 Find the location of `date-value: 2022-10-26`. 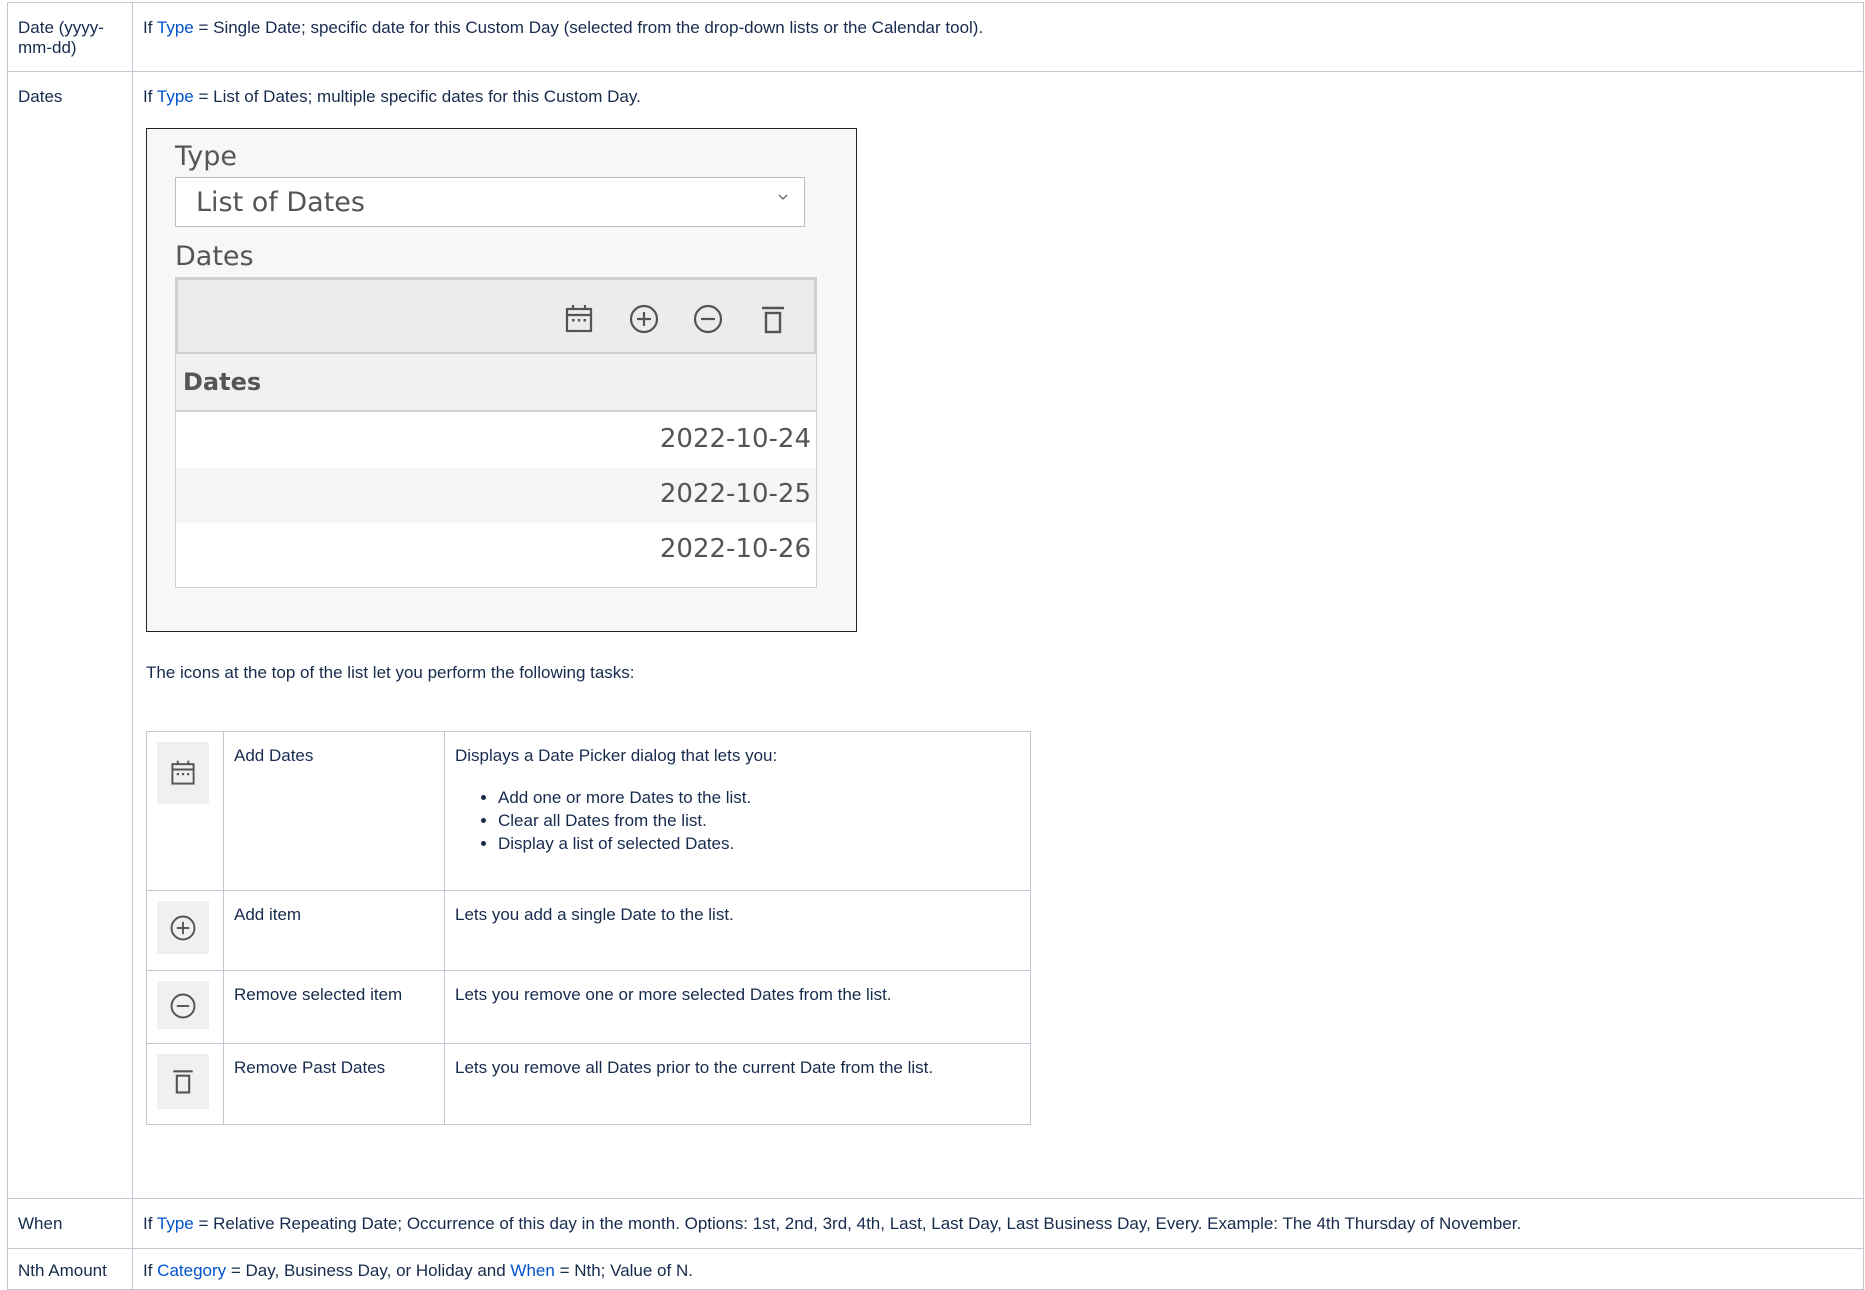

date-value: 2022-10-26 is located at coordinates (735, 549).